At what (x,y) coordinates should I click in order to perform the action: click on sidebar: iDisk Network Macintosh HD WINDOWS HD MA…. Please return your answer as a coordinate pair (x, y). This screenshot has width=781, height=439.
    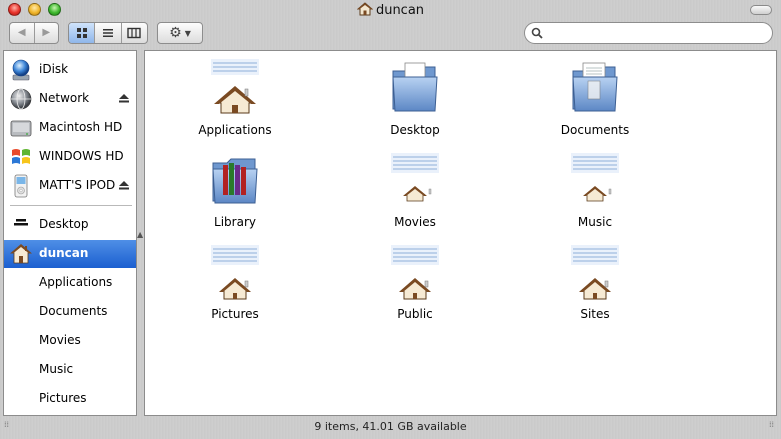
    Looking at the image, I should click on (70, 233).